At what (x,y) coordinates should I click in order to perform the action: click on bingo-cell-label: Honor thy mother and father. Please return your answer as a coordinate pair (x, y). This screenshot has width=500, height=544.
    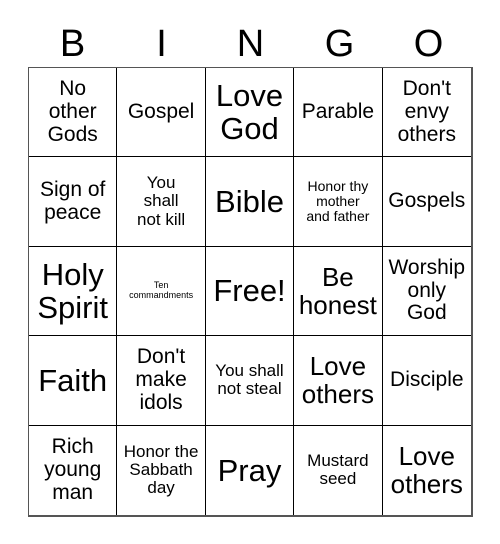
    Looking at the image, I should click on (338, 201).